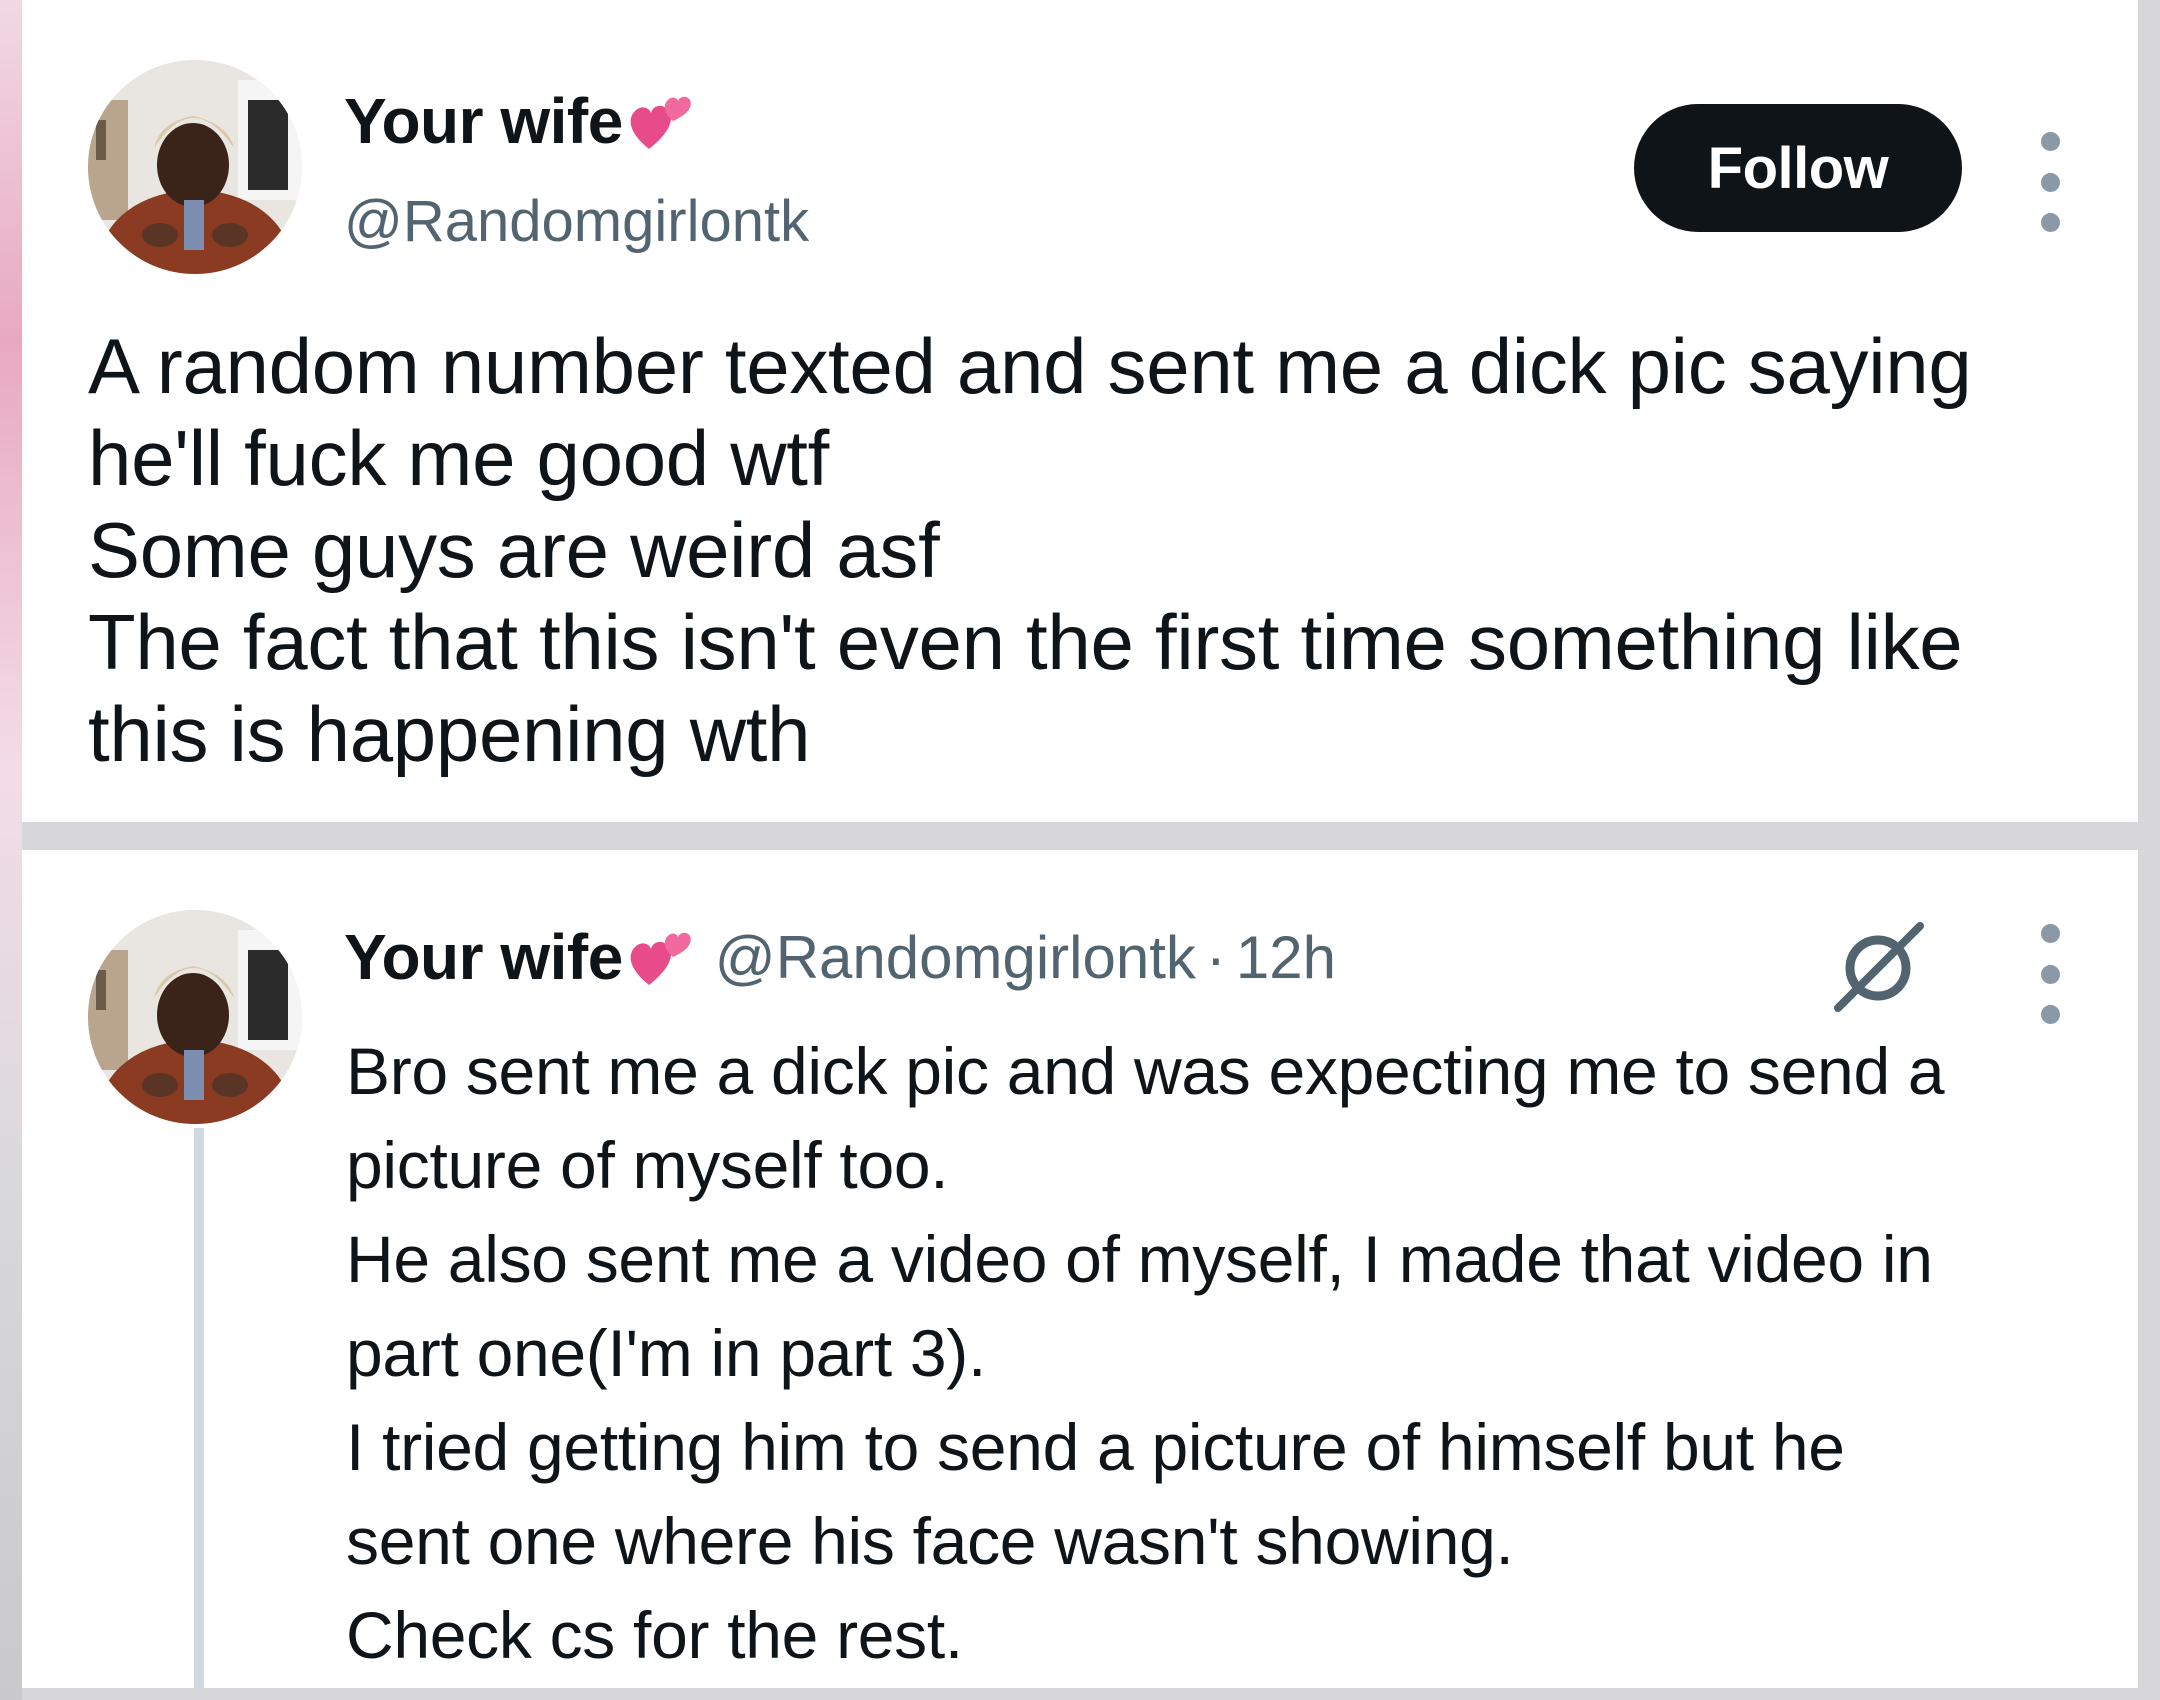  What do you see at coordinates (654, 1635) in the screenshot?
I see `reply-text-line: Check cs for the rest.` at bounding box center [654, 1635].